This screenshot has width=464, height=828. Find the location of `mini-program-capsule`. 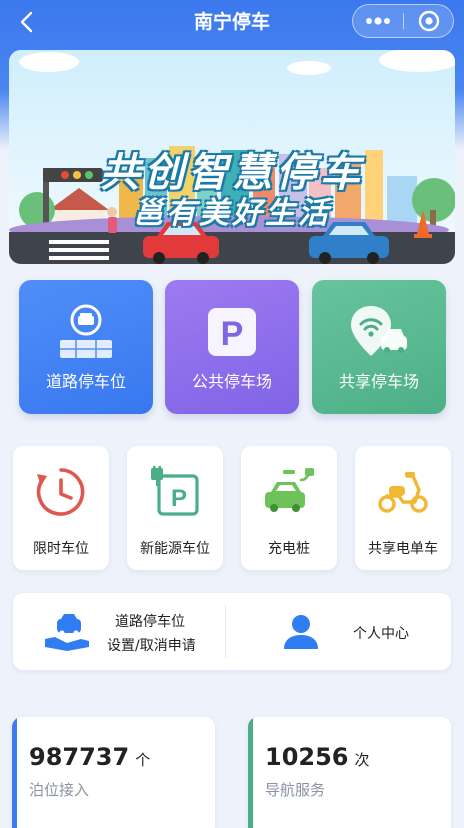

mini-program-capsule is located at coordinates (403, 21).